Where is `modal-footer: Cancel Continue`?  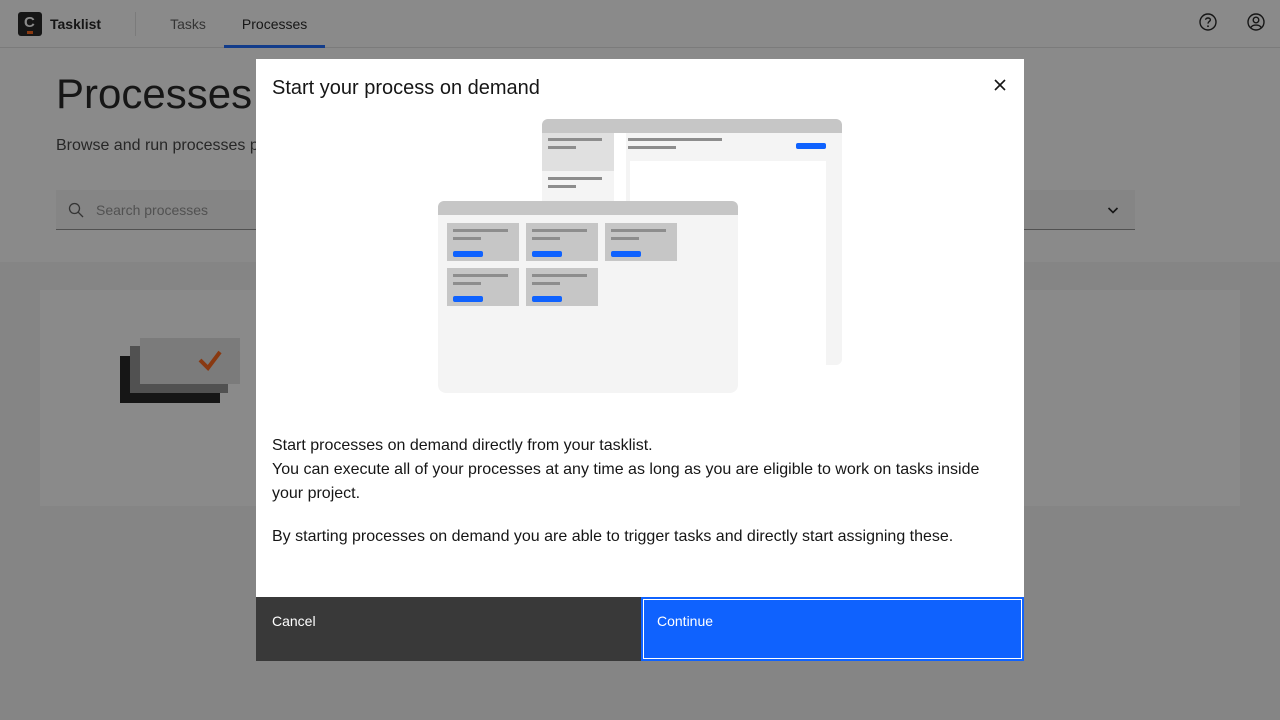 modal-footer: Cancel Continue is located at coordinates (640, 629).